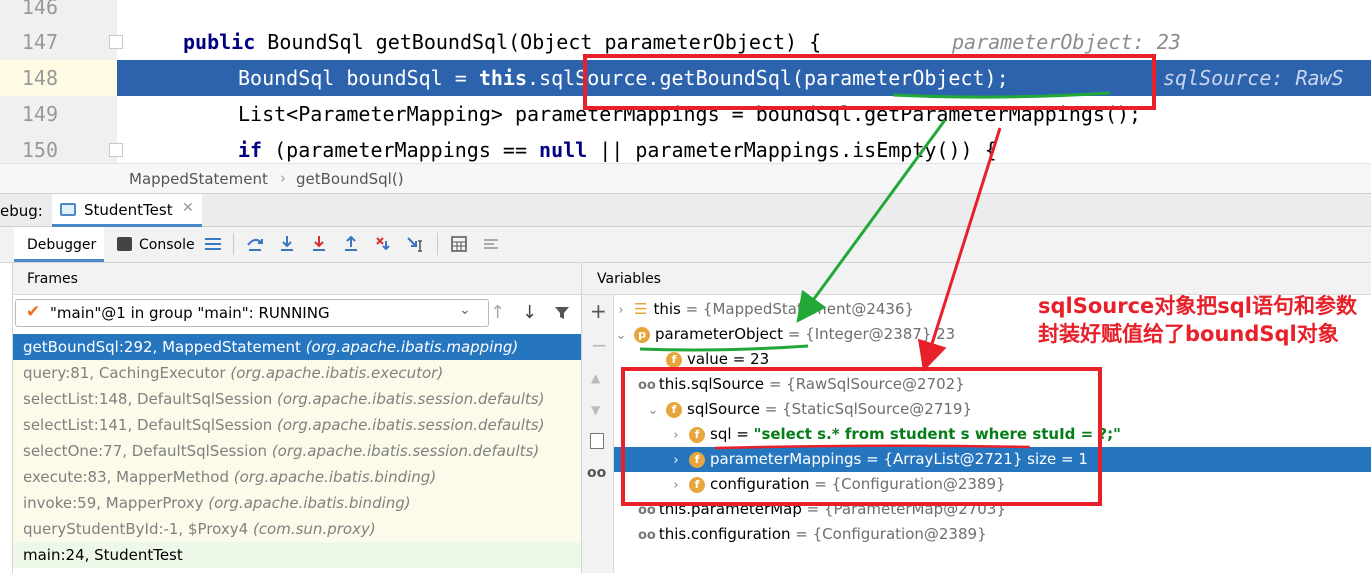 The image size is (1371, 573). Describe the element at coordinates (724, 348) in the screenshot. I see `green-underline-param` at that location.